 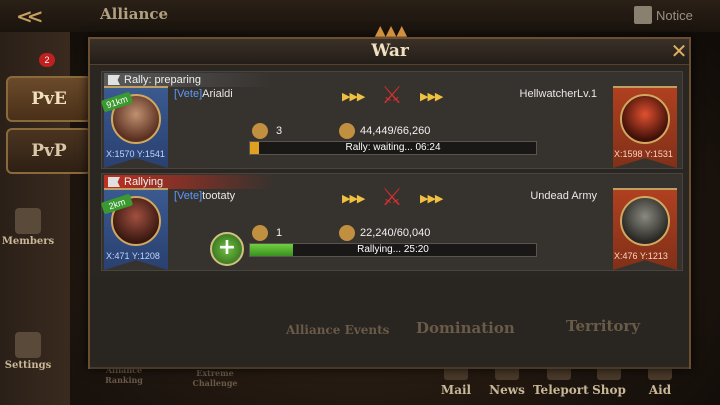 I want to click on target-coordinates: X:476 Y:1213, so click(x=641, y=256).